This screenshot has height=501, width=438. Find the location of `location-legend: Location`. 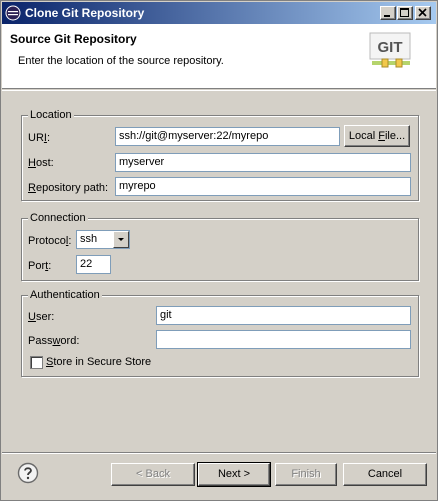

location-legend: Location is located at coordinates (51, 115).